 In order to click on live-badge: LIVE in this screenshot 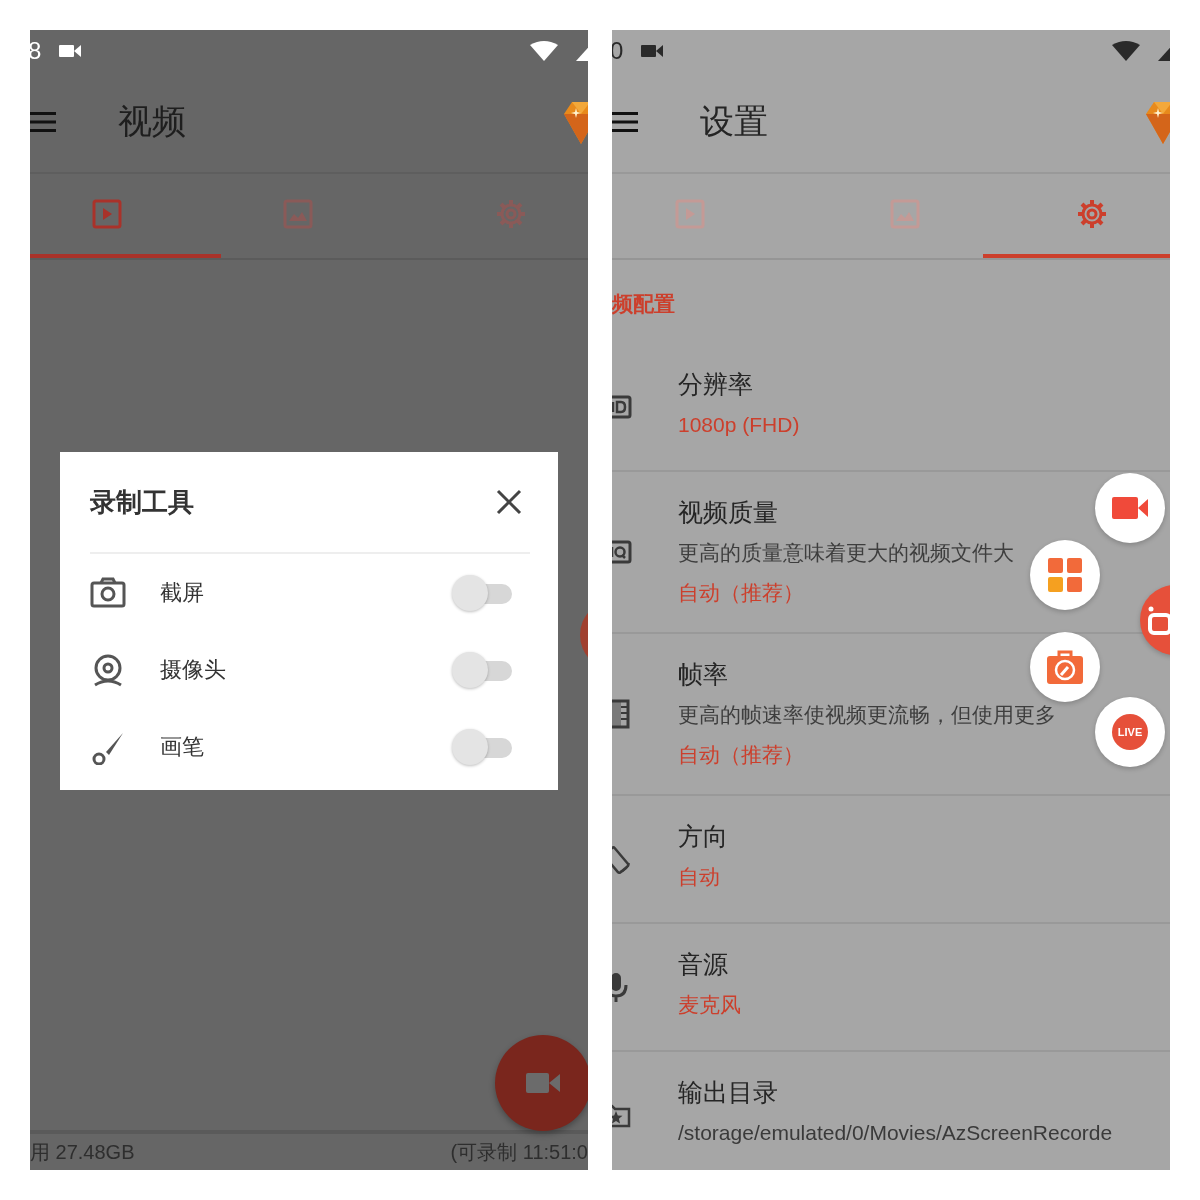, I will do `click(1130, 732)`.